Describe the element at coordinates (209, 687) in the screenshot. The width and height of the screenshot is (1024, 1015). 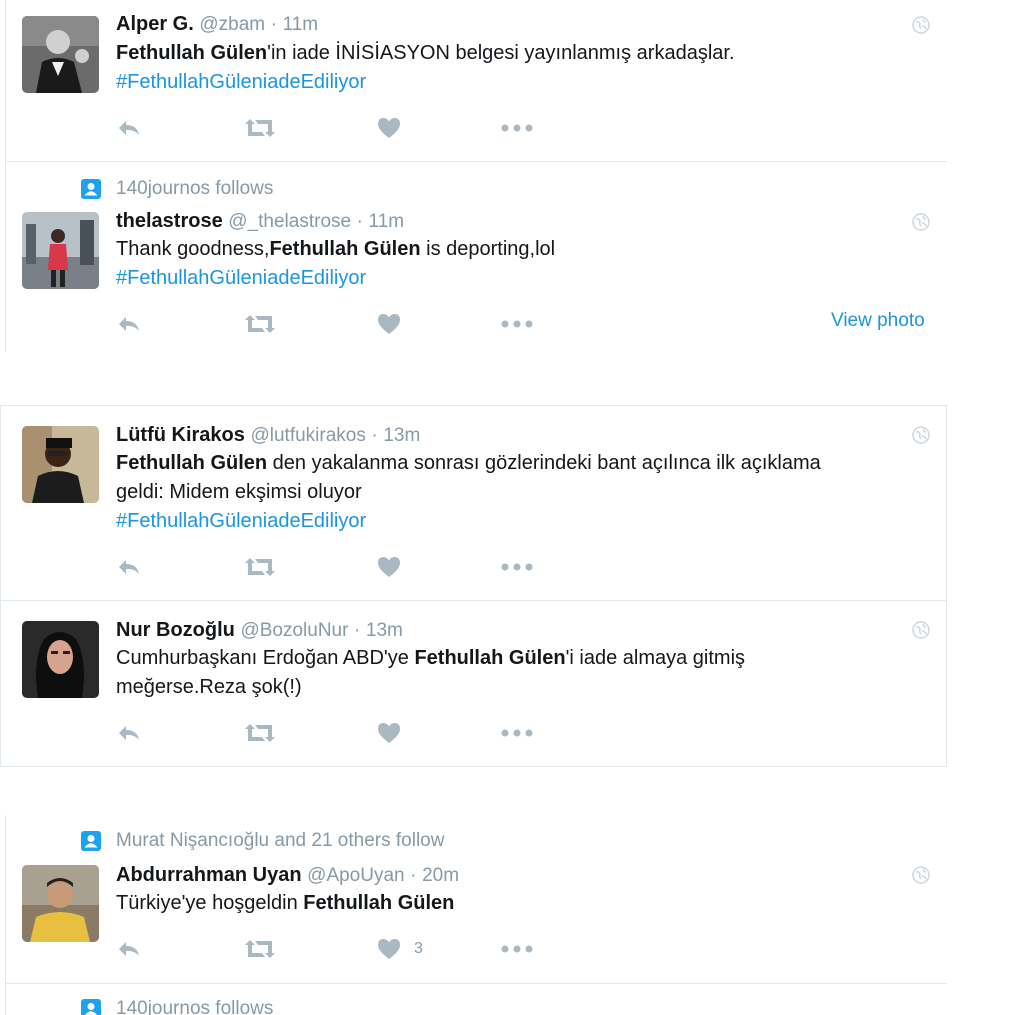
I see `tweet-text-segment: meğerse.Reza şok(!)` at that location.